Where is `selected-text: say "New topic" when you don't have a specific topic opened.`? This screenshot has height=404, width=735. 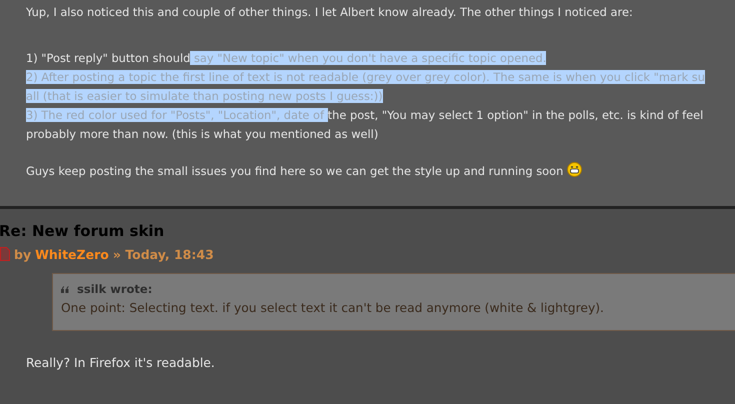
selected-text: say "New topic" when you don't have a specific topic opened. is located at coordinates (368, 58).